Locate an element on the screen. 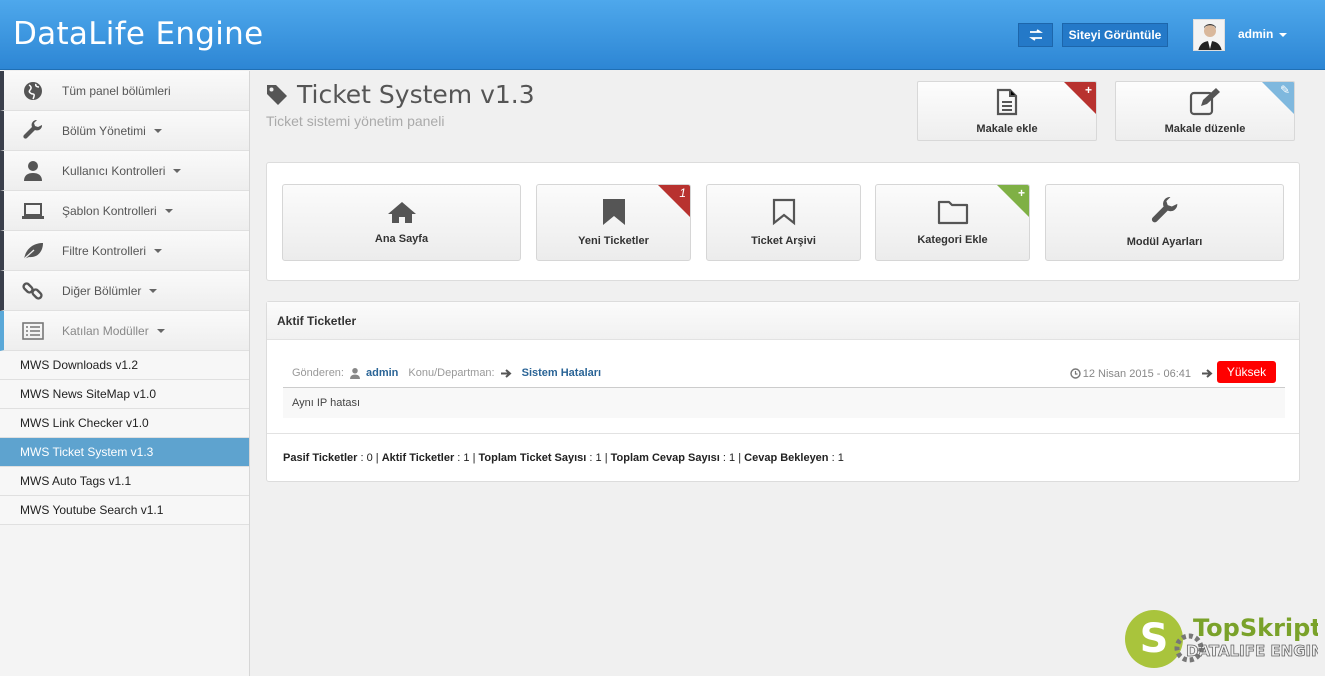 This screenshot has width=1325, height=676. sidebar-item-all-sections: Tüm panel bölümleri is located at coordinates (124, 91).